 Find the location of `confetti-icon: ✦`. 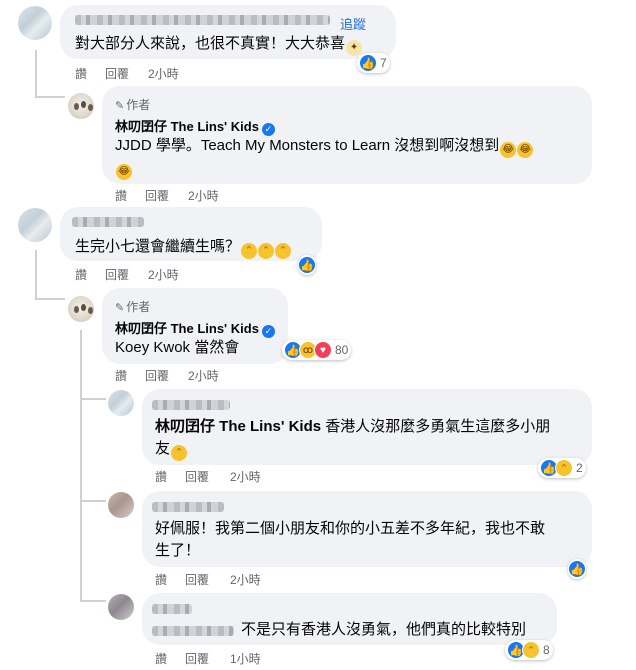

confetti-icon: ✦ is located at coordinates (354, 48).